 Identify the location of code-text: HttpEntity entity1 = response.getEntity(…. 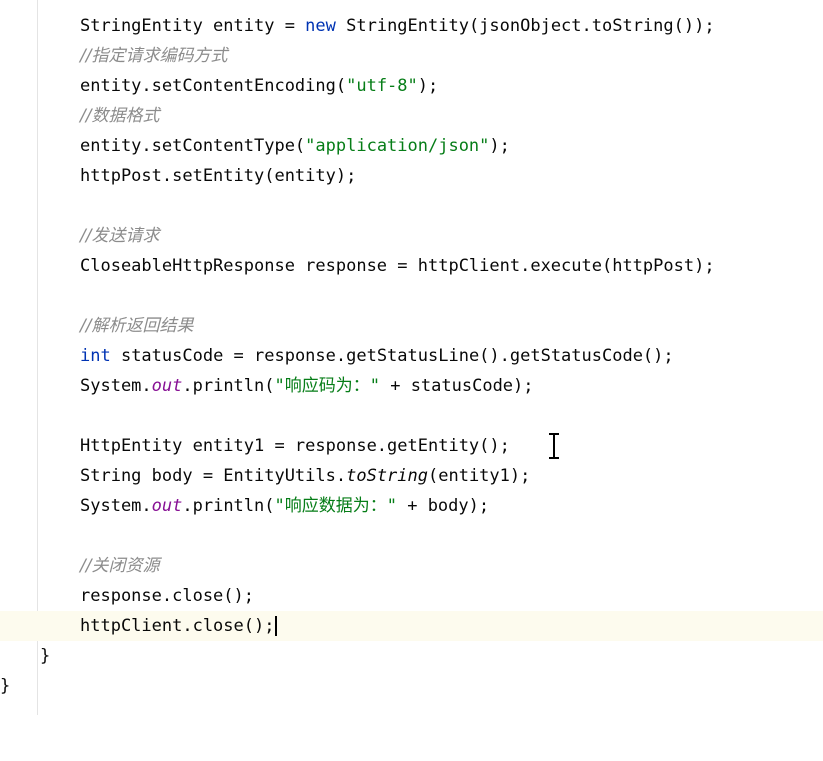
(295, 446).